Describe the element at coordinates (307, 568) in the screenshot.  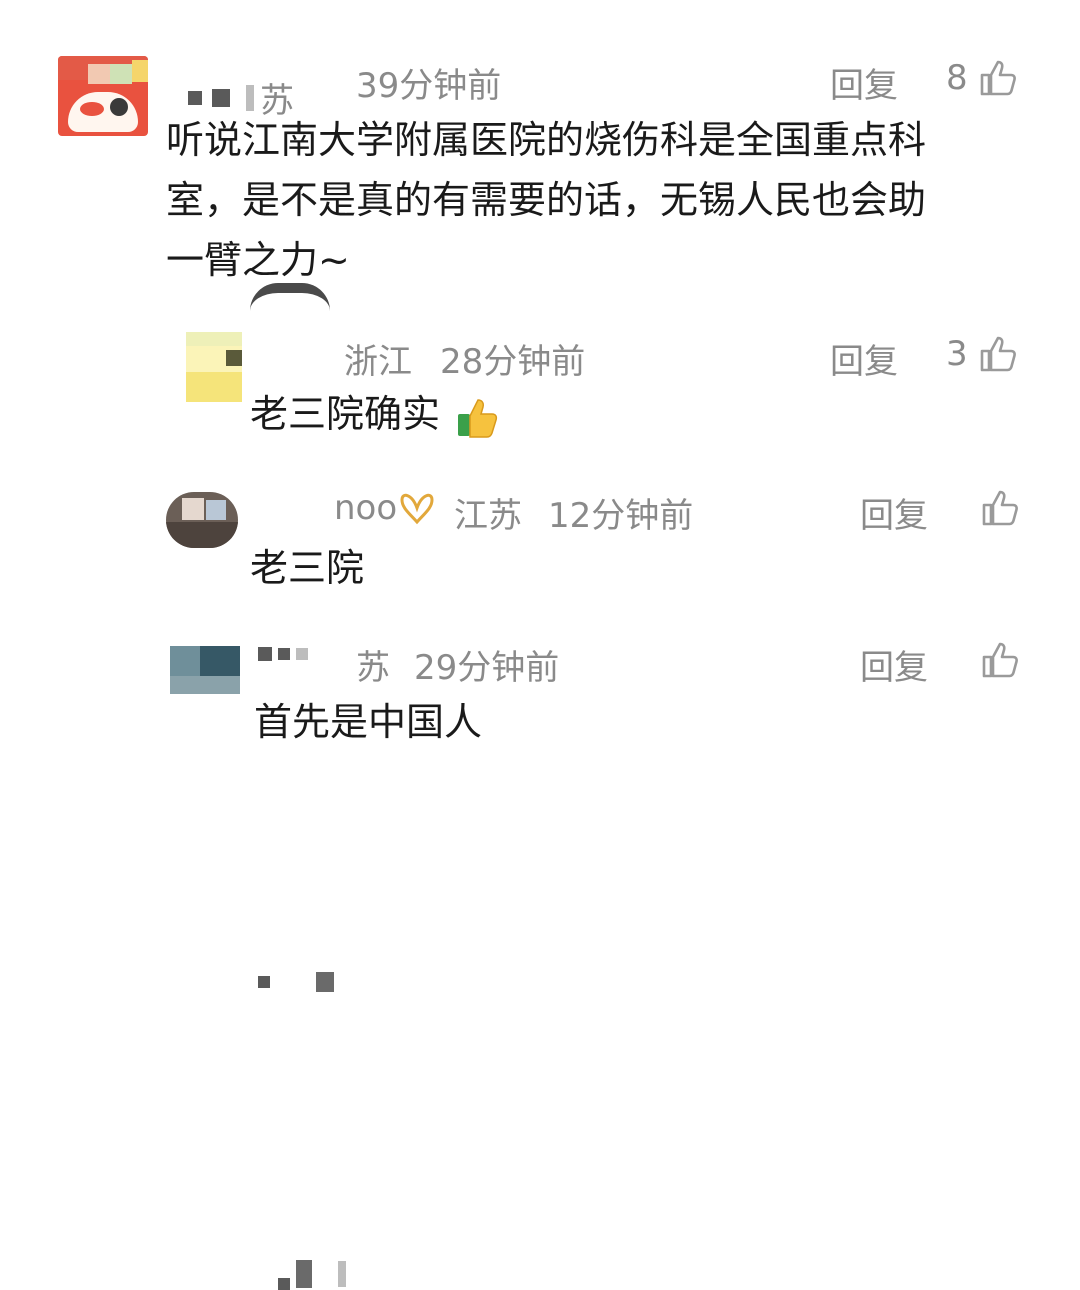
I see `comment-text: 老三院` at that location.